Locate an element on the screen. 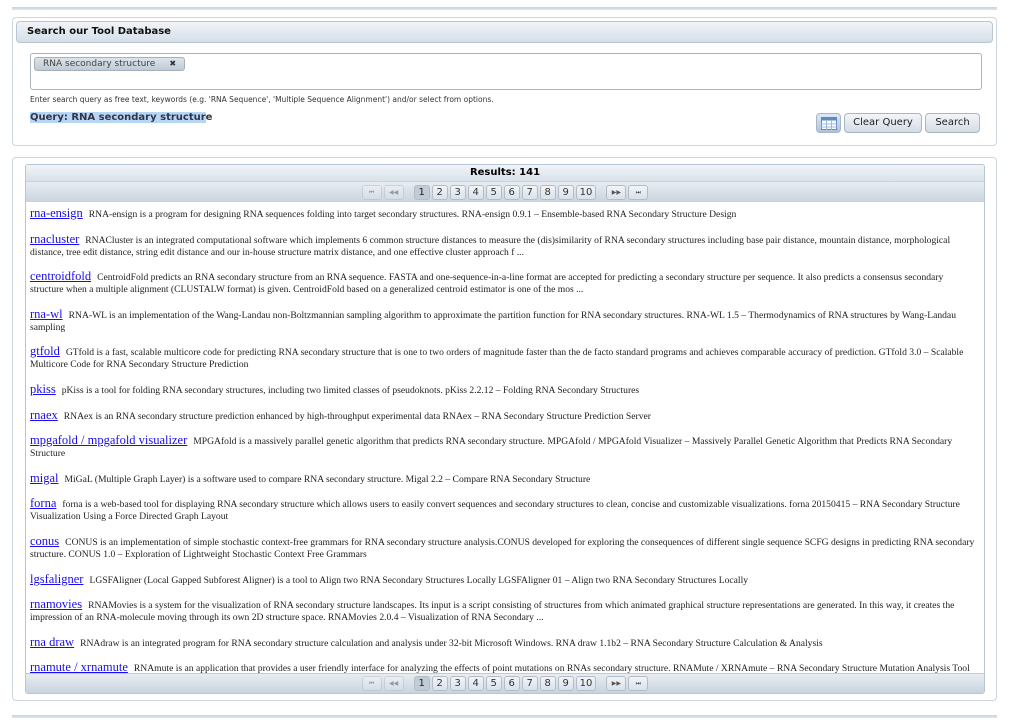  query-display: Query: RNA secondary structure is located at coordinates (121, 117).